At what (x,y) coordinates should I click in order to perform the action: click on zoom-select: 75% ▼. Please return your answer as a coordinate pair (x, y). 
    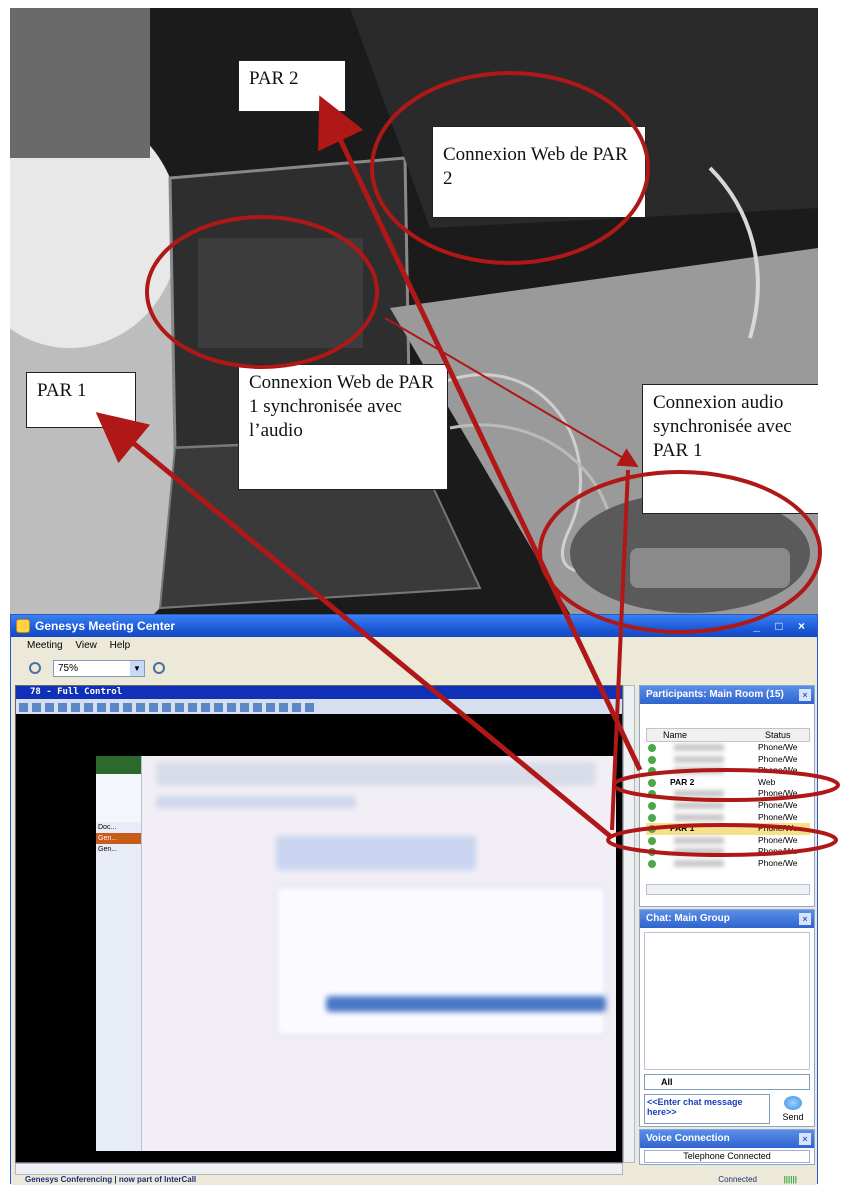
    Looking at the image, I should click on (99, 668).